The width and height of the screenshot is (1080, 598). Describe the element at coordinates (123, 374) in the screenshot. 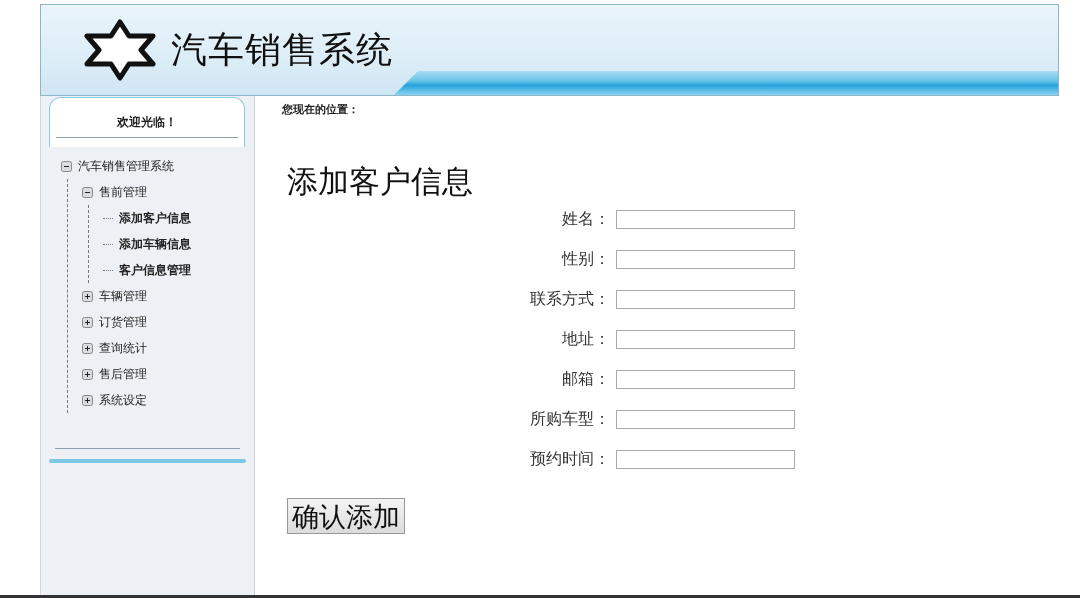

I see `tree-item: 售后管理` at that location.